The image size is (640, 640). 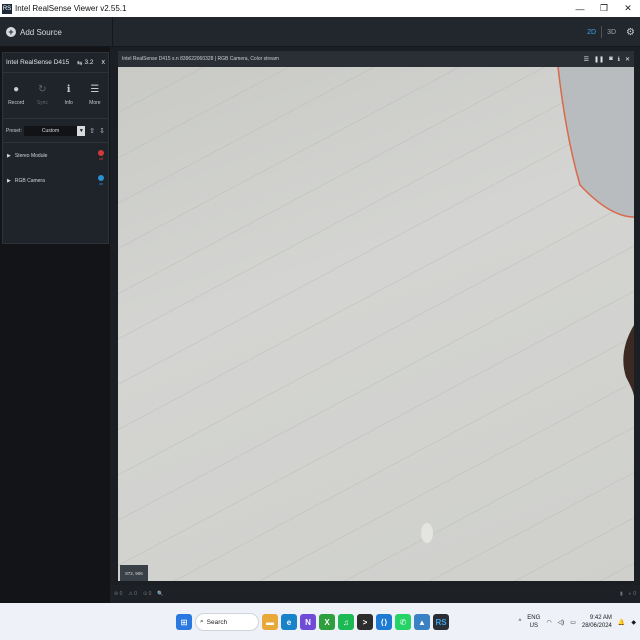 I want to click on volume-icon: ◁), so click(x=561, y=622).